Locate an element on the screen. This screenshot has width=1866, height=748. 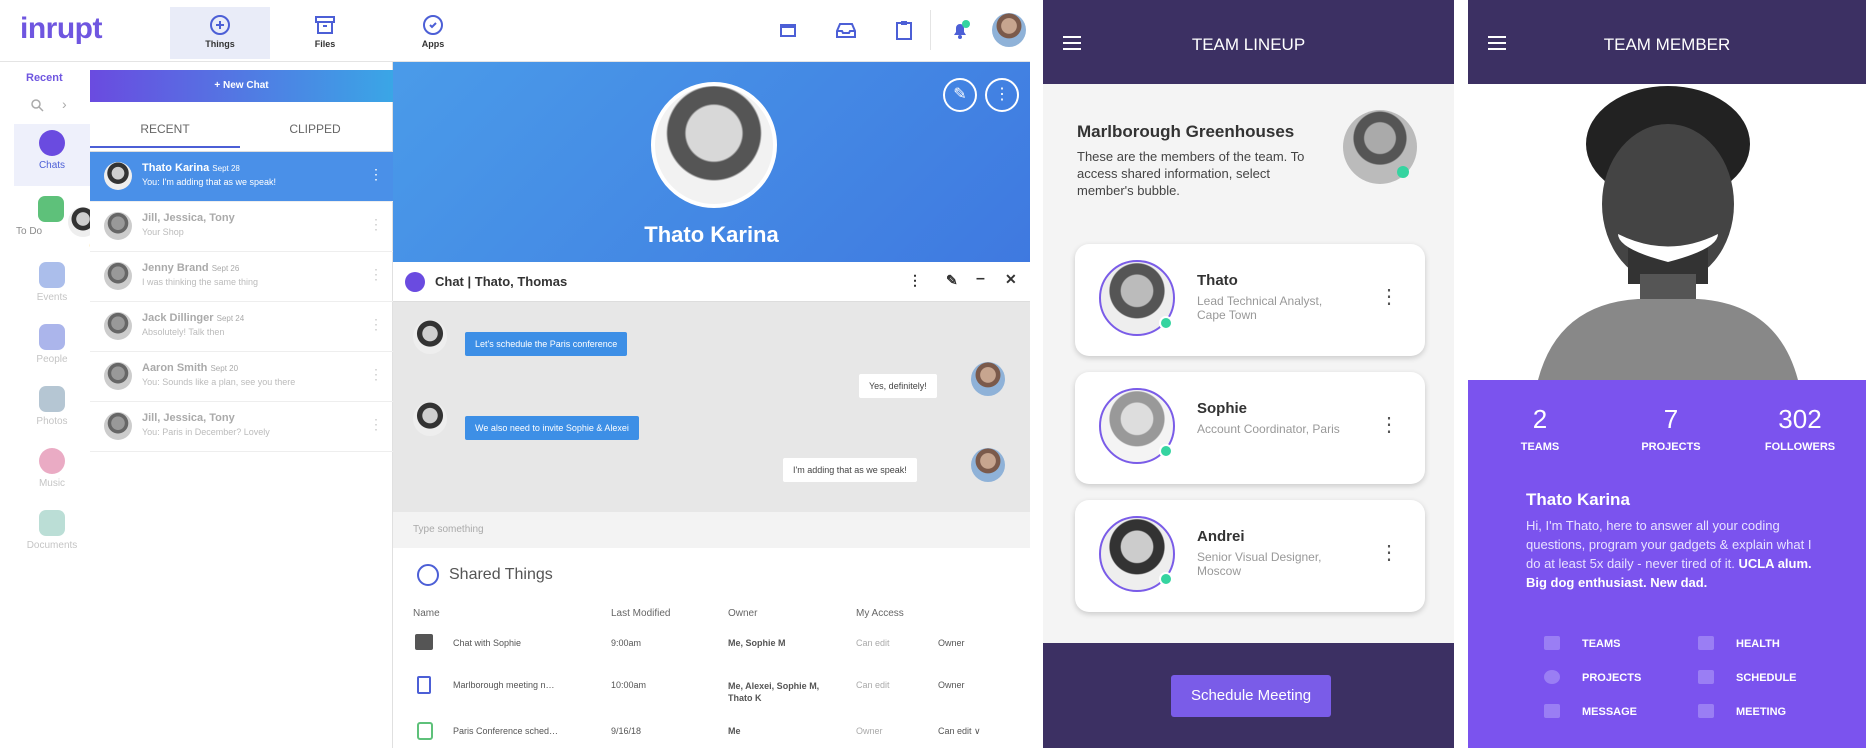
rail-chats: Chats is located at coordinates (52, 155).